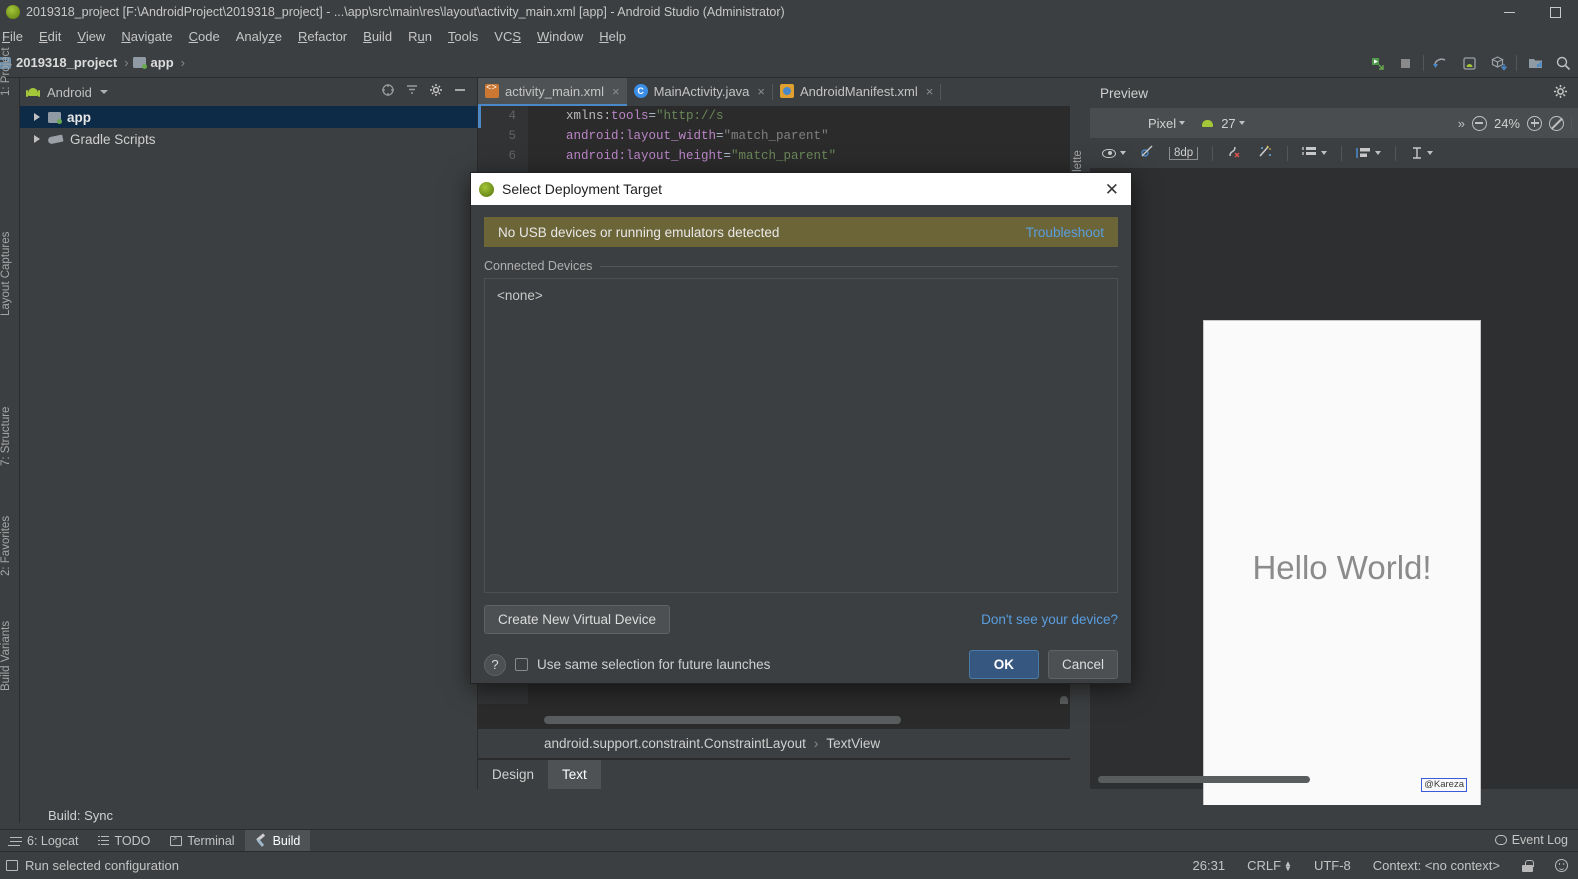  Describe the element at coordinates (1470, 63) in the screenshot. I see `avd-manager-icon` at that location.